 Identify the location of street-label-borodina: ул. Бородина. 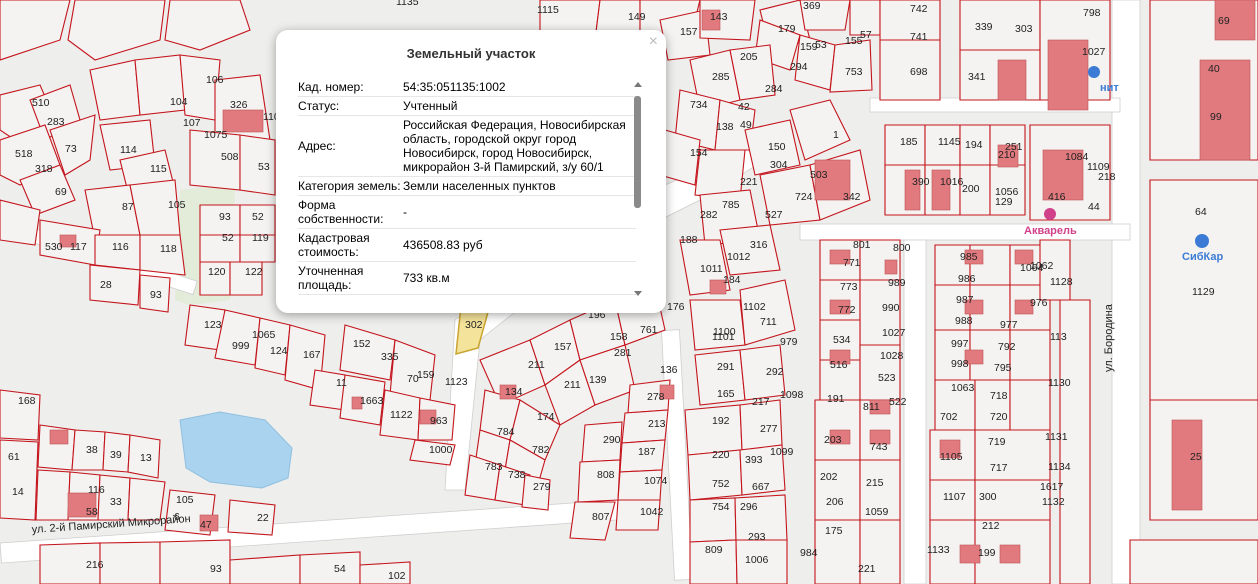
(1109, 337).